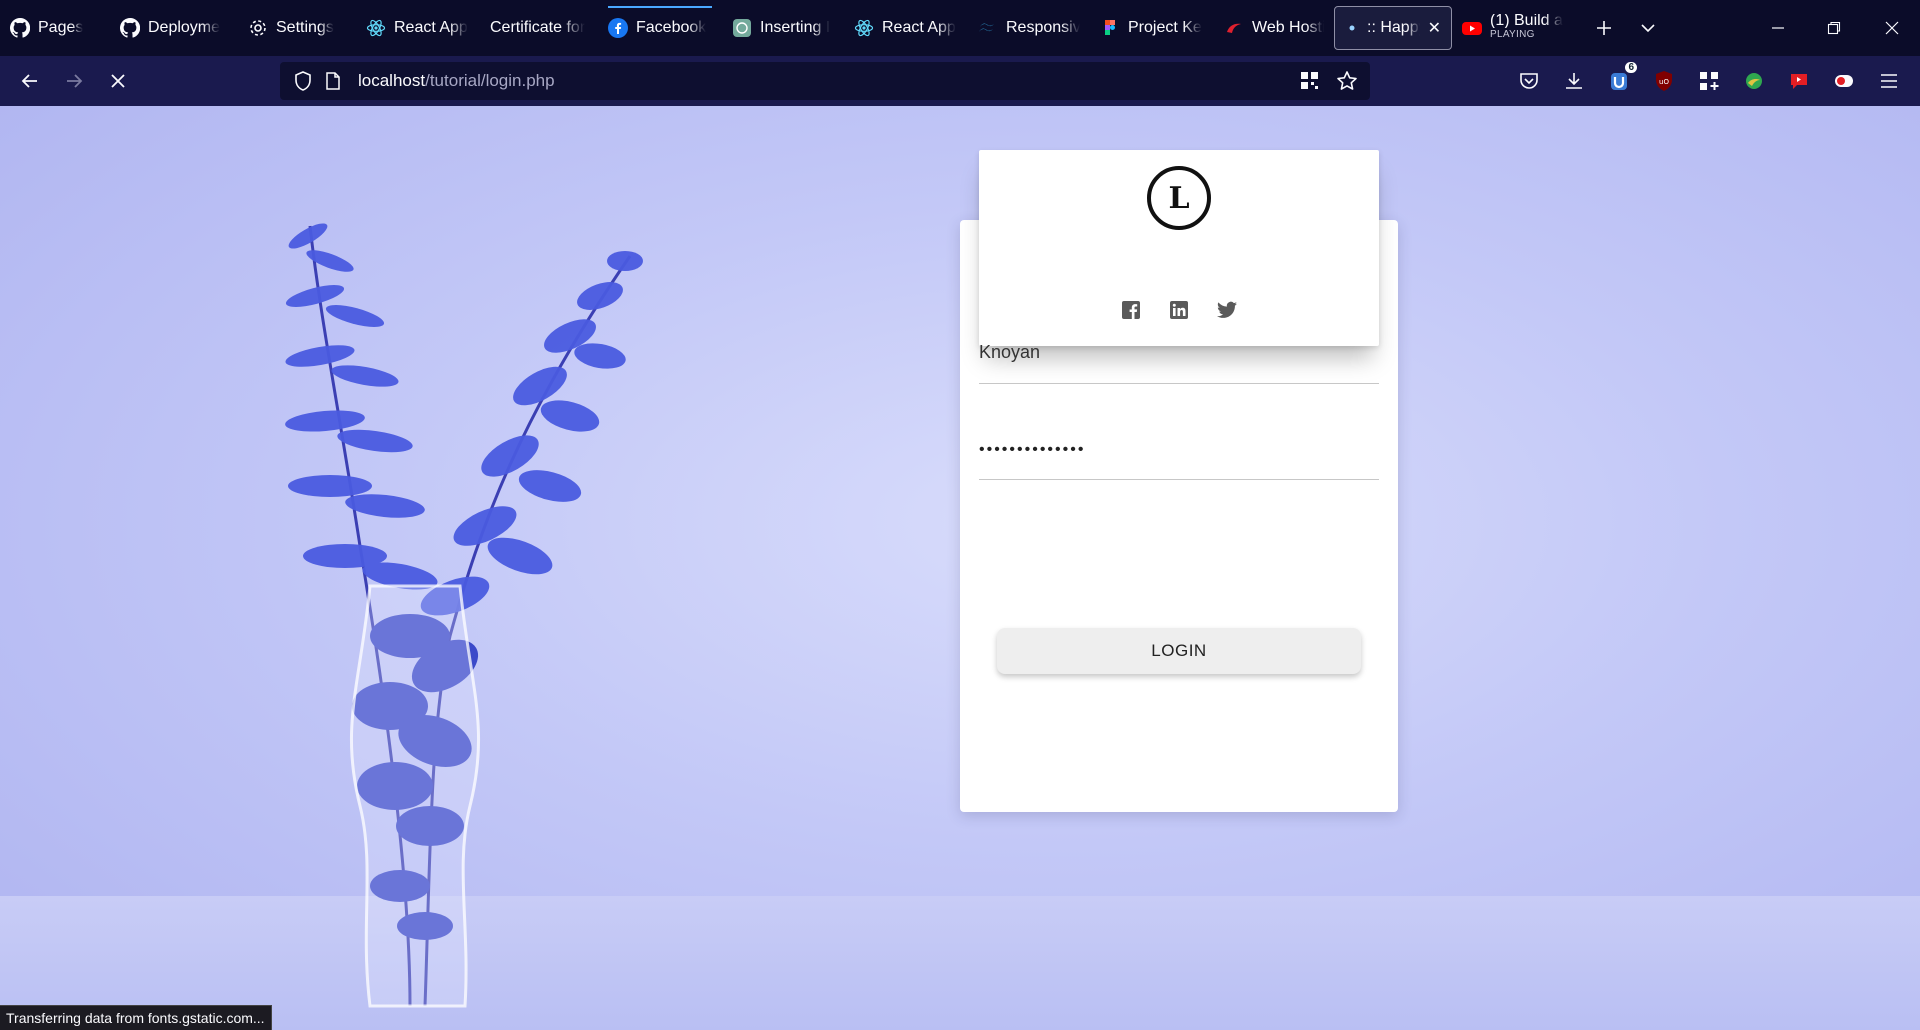 This screenshot has height=1030, width=1920. What do you see at coordinates (1179, 248) in the screenshot?
I see `login-card-header: L` at bounding box center [1179, 248].